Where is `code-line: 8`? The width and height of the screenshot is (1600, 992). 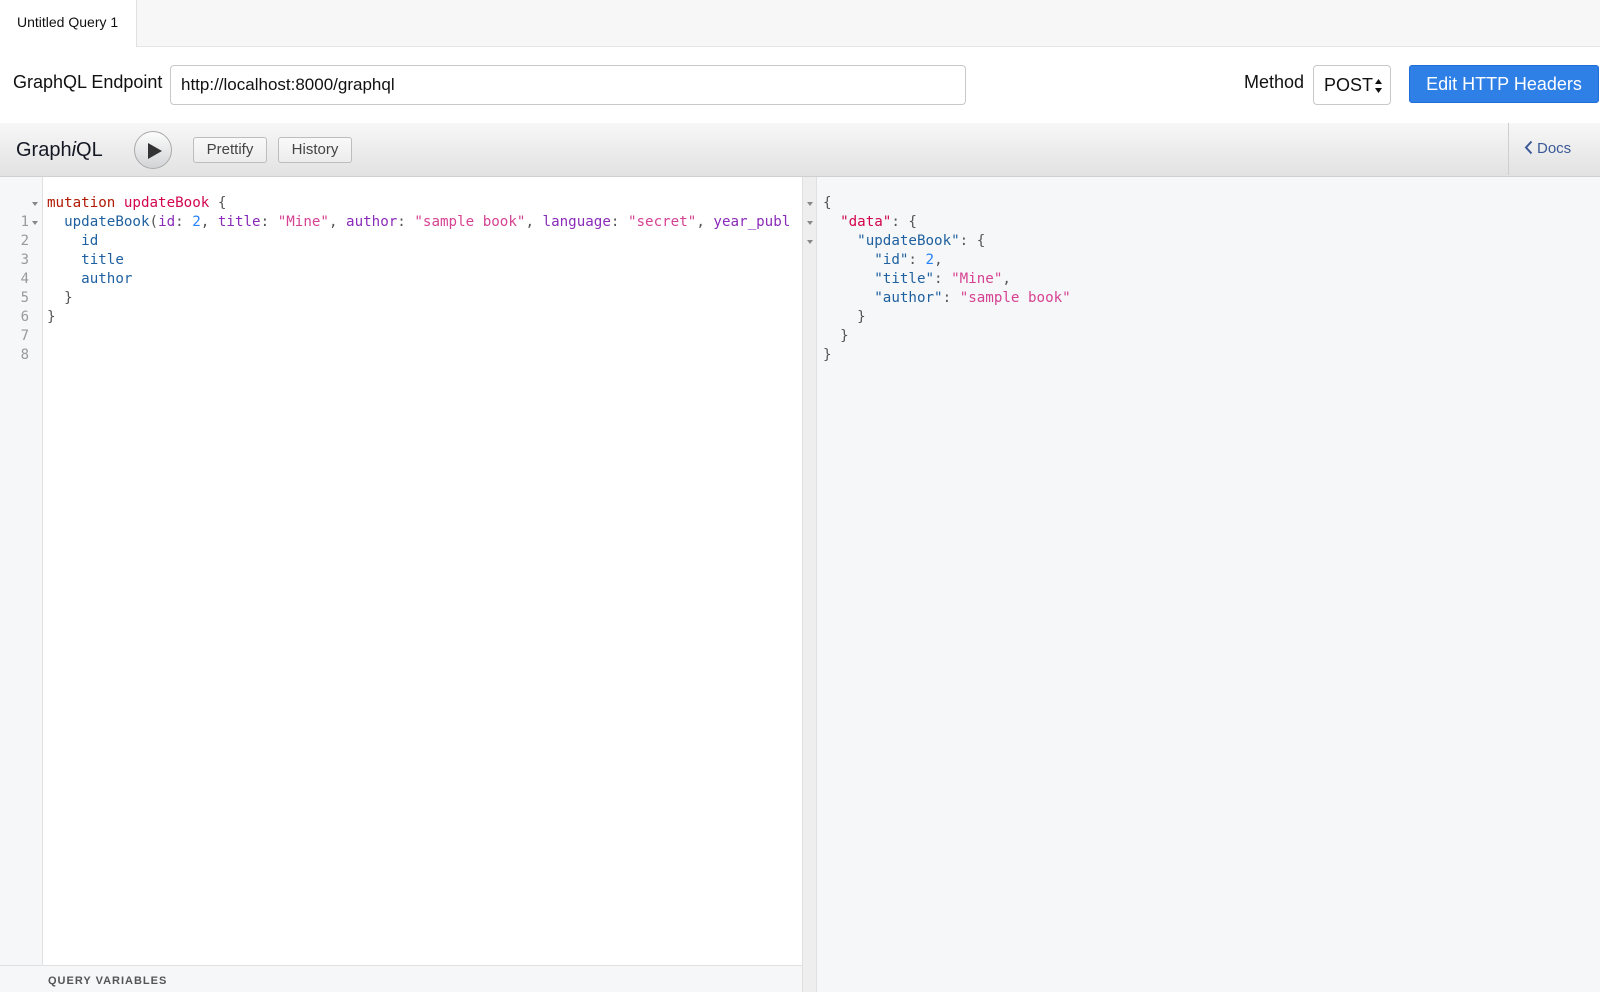
code-line: 8 is located at coordinates (401, 345).